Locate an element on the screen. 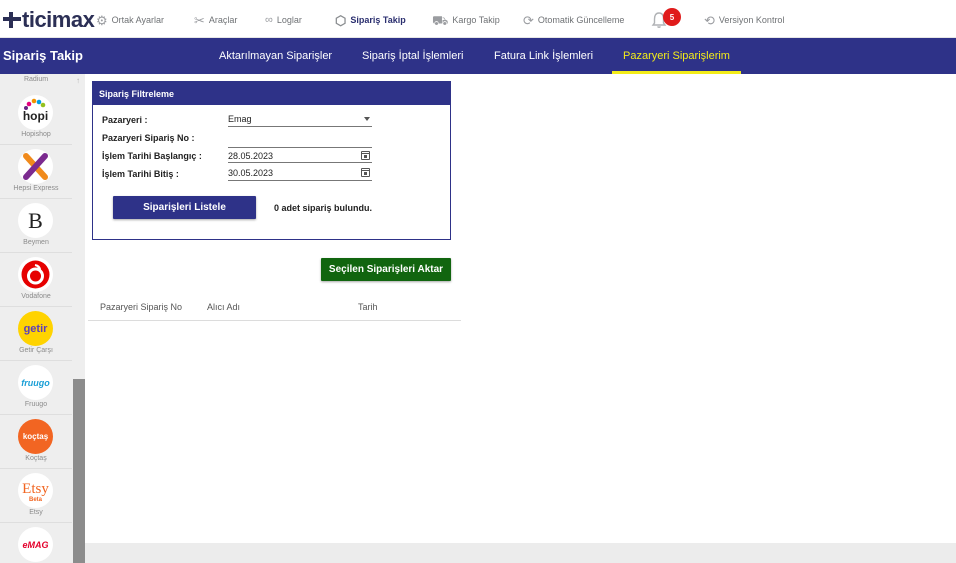  hopishop-logo-svg: hopi is located at coordinates (35, 110).